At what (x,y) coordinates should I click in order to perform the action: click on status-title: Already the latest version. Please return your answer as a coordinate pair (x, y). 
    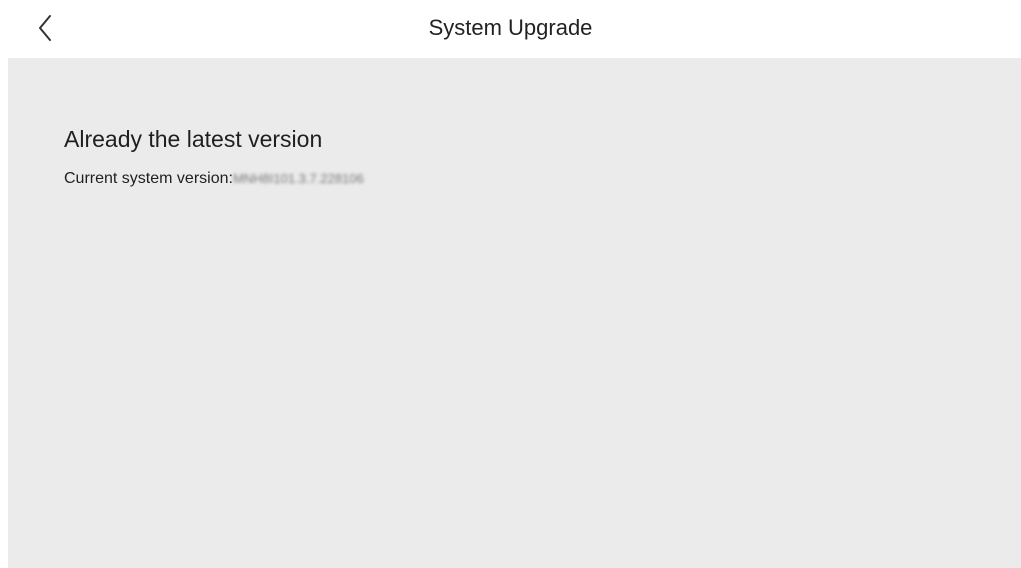
    Looking at the image, I should click on (193, 139).